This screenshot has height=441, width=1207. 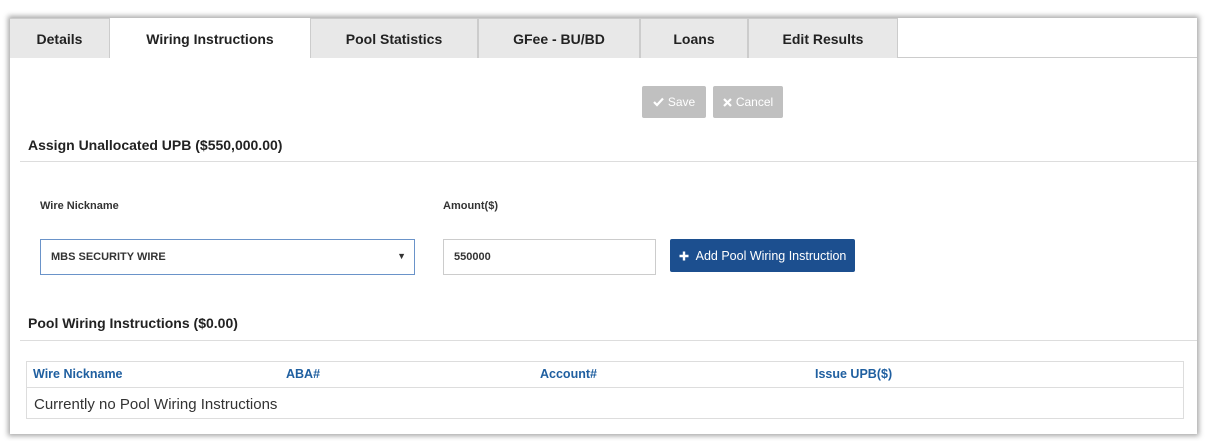 What do you see at coordinates (394, 38) in the screenshot?
I see `tab-pool-statistics: Pool Statistics` at bounding box center [394, 38].